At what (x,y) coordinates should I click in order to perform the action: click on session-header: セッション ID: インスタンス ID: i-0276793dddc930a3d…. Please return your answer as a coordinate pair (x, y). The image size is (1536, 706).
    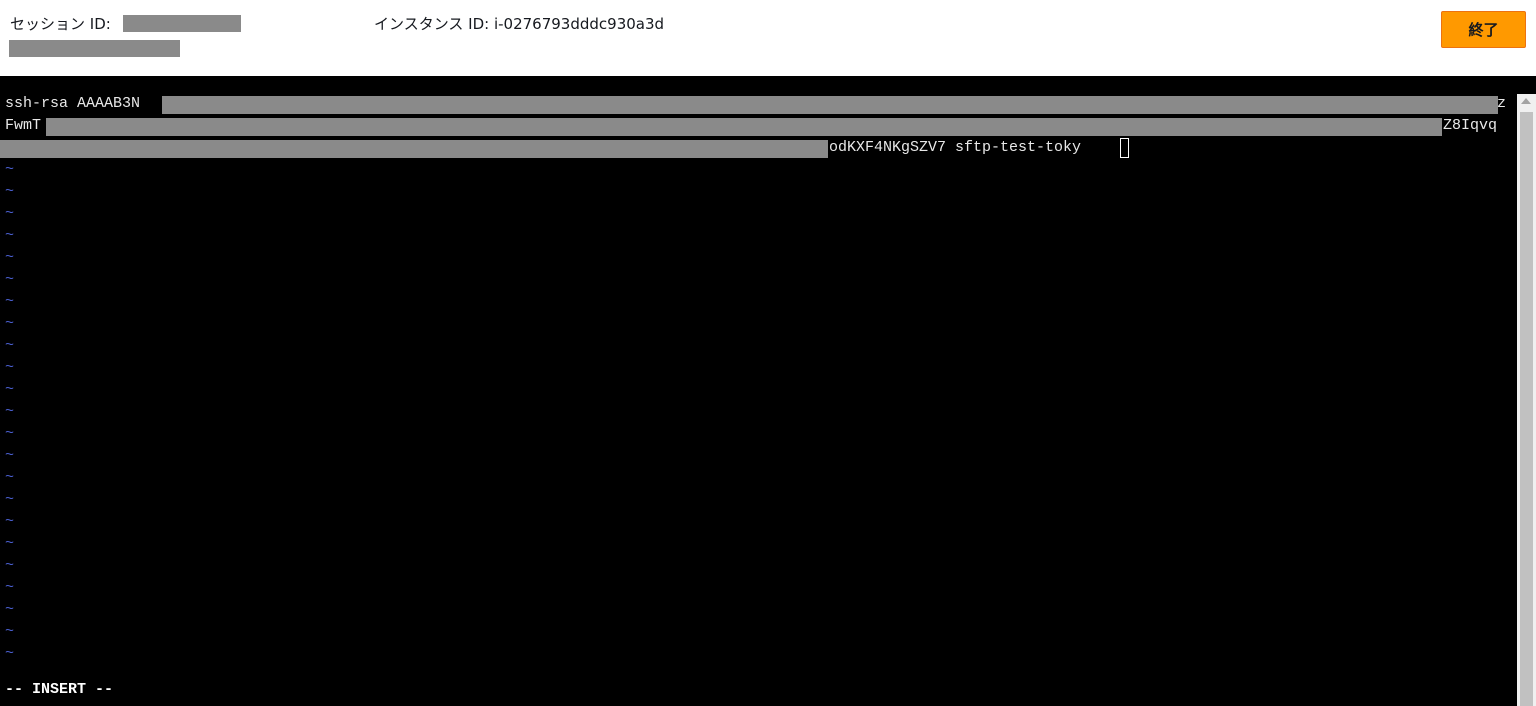
    Looking at the image, I should click on (768, 38).